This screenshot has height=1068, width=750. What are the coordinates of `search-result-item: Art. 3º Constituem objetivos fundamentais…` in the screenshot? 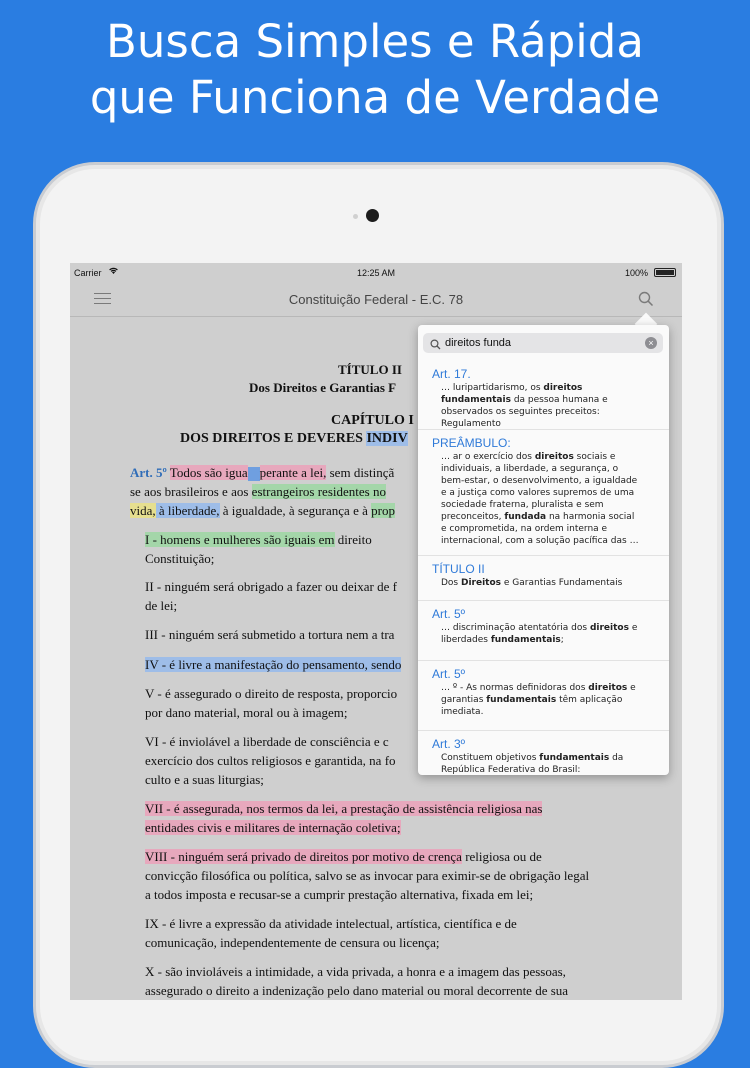 It's located at (543, 752).